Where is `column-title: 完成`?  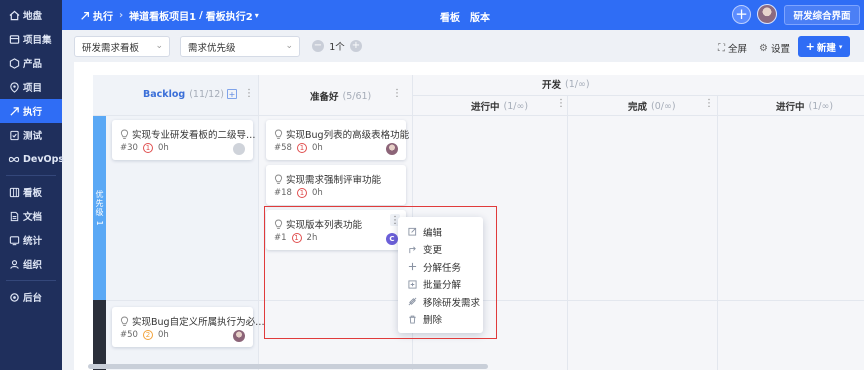
column-title: 完成 is located at coordinates (638, 107).